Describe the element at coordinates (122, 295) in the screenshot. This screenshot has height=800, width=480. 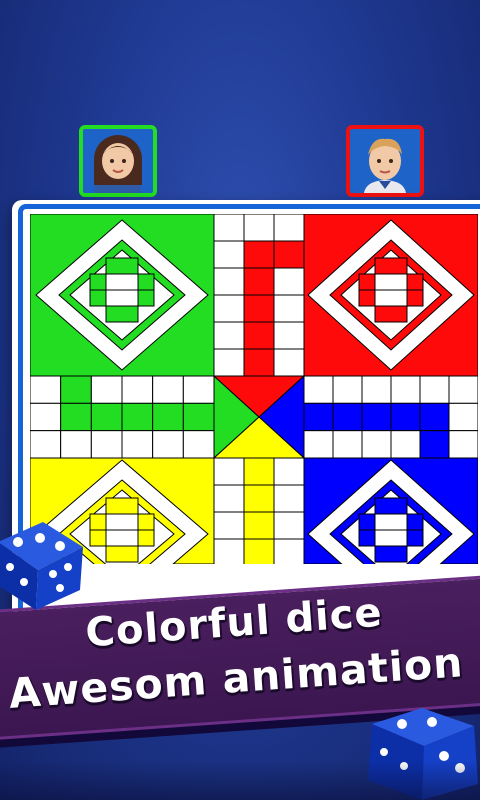
I see `green-home-base` at that location.